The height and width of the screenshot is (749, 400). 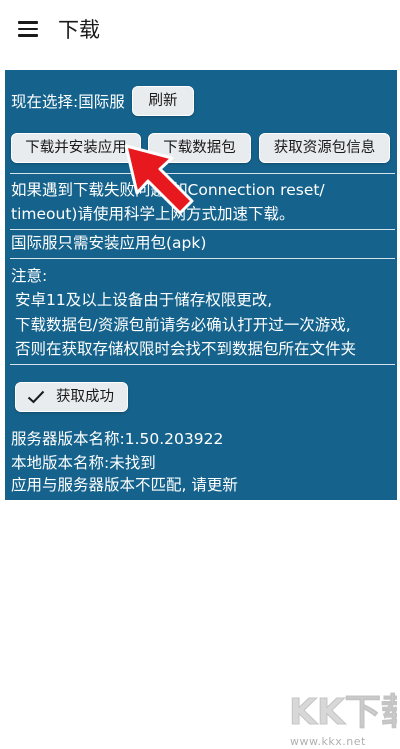 I want to click on check-icon, so click(x=36, y=397).